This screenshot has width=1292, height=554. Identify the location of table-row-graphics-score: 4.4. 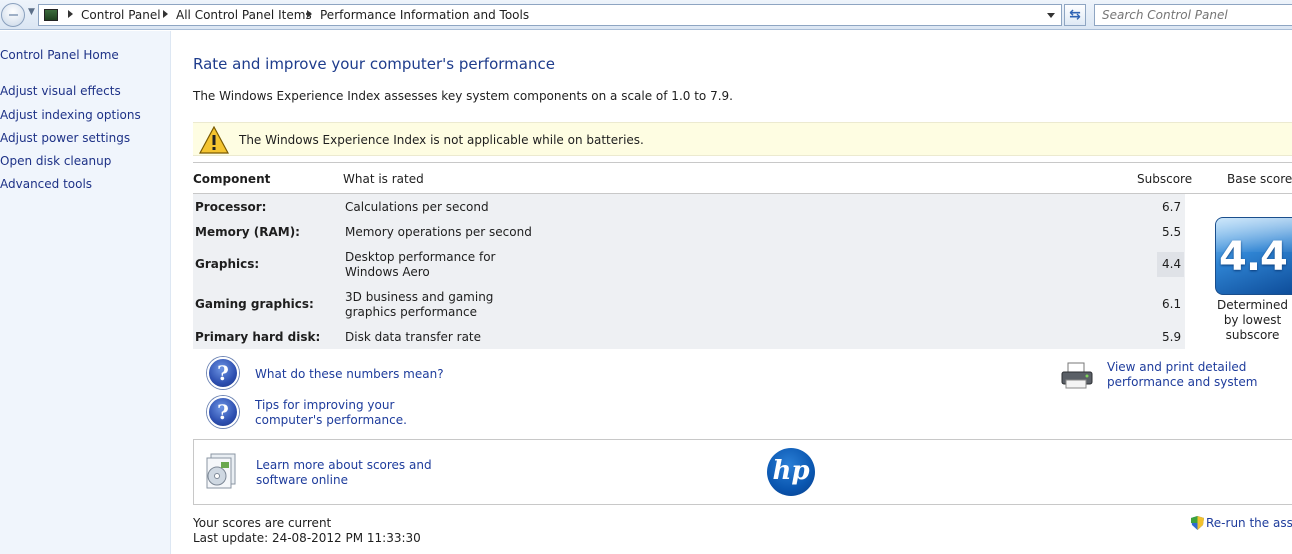
(1172, 264).